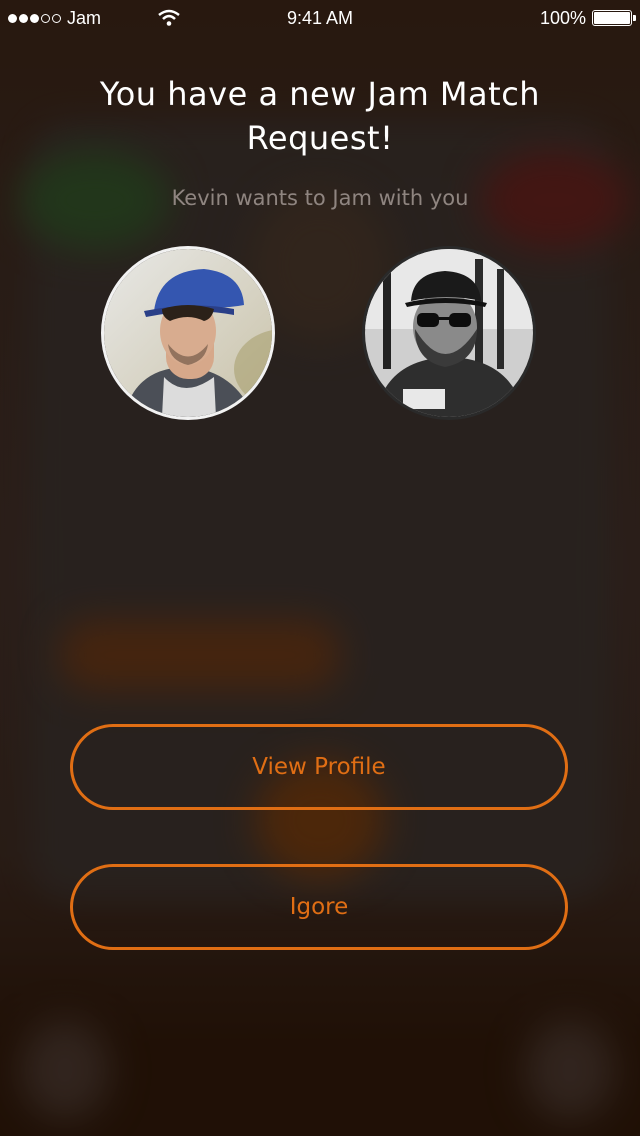  I want to click on carrier-name: Jam, so click(84, 17).